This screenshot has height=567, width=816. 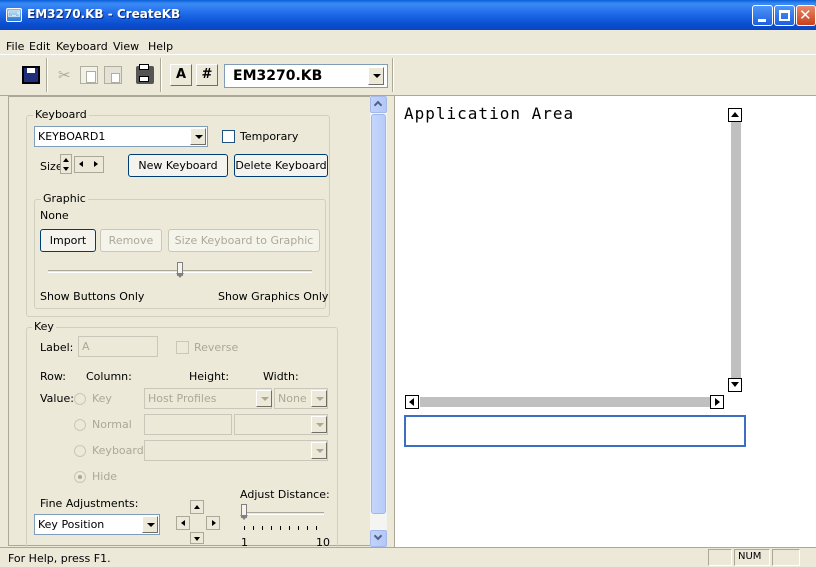 I want to click on keyboard-file-combo: EM3270.KB, so click(x=306, y=76).